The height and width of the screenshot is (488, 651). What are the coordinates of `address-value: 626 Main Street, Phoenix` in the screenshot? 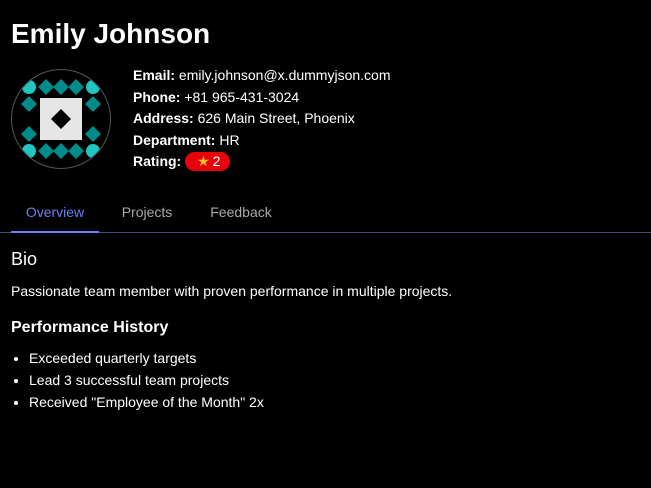 It's located at (276, 118).